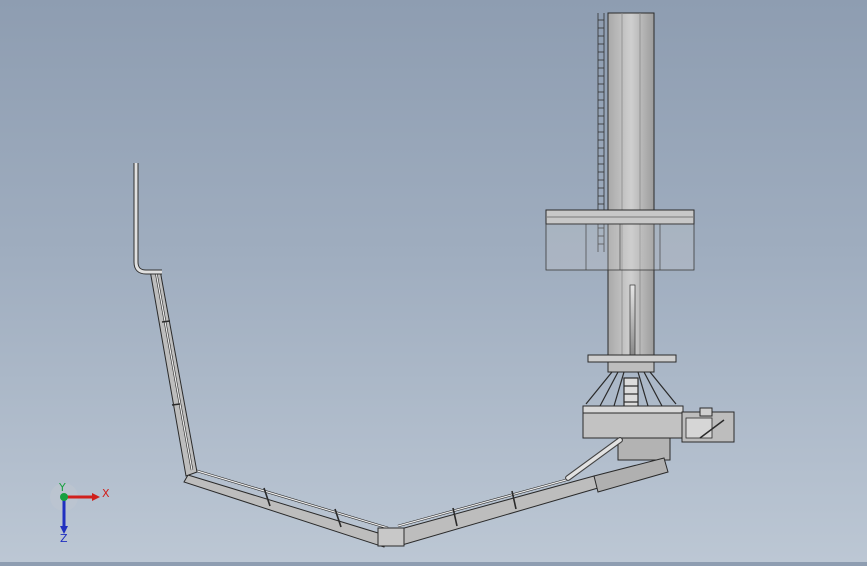 Image resolution: width=867 pixels, height=566 pixels. What do you see at coordinates (64, 538) in the screenshot?
I see `z-axis-label: Z` at bounding box center [64, 538].